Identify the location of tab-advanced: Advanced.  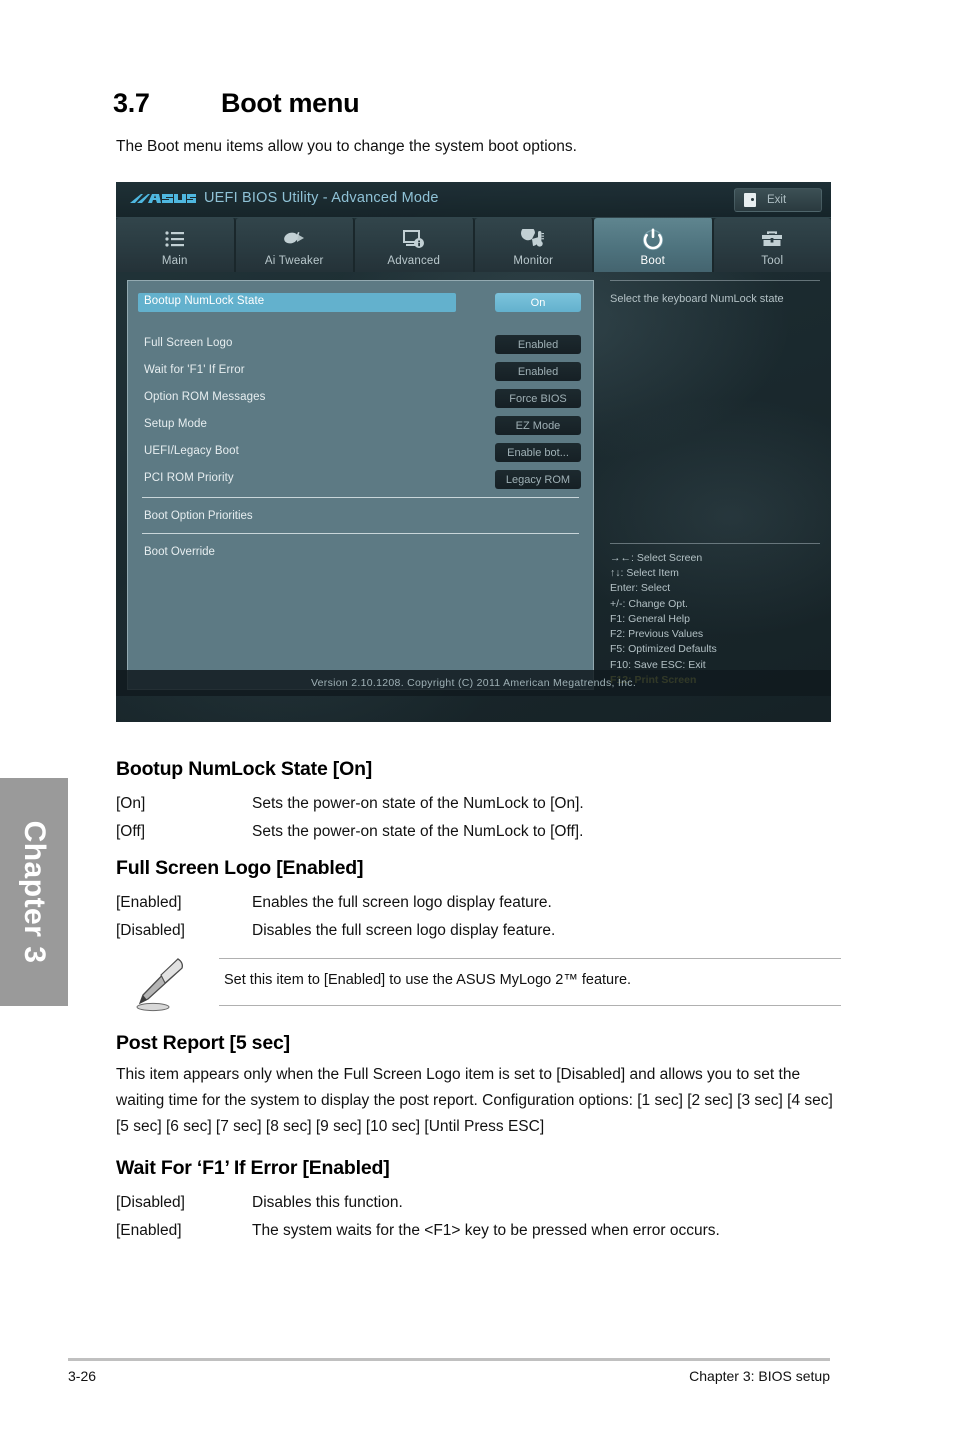
(415, 245).